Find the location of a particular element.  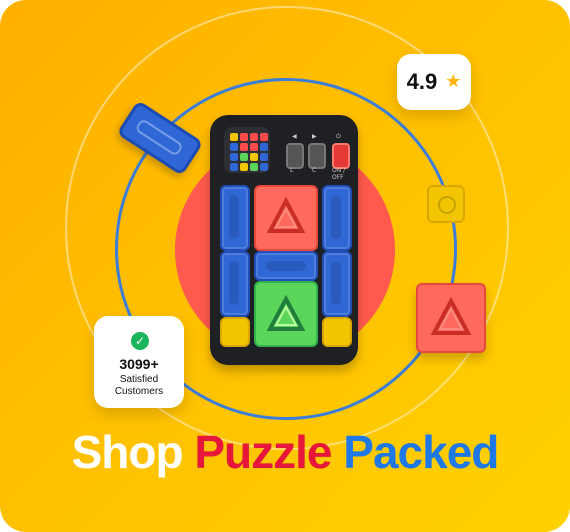

floating-red-piece is located at coordinates (451, 318).